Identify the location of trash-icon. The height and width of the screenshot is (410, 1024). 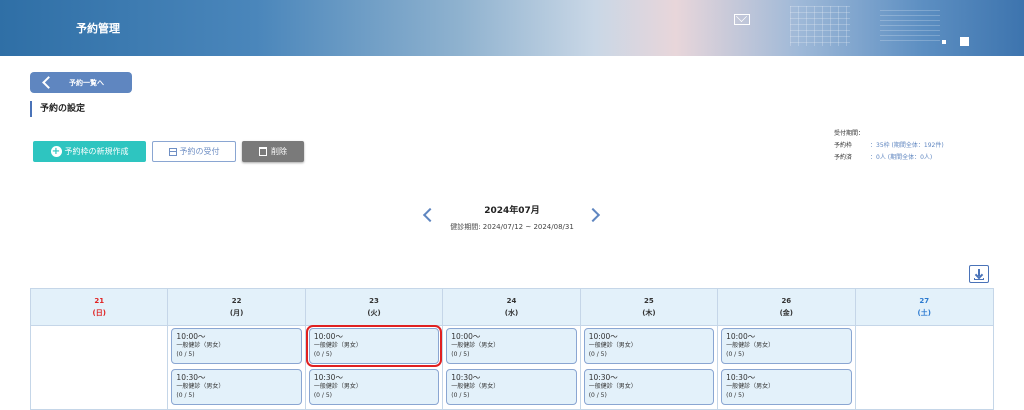
(263, 151).